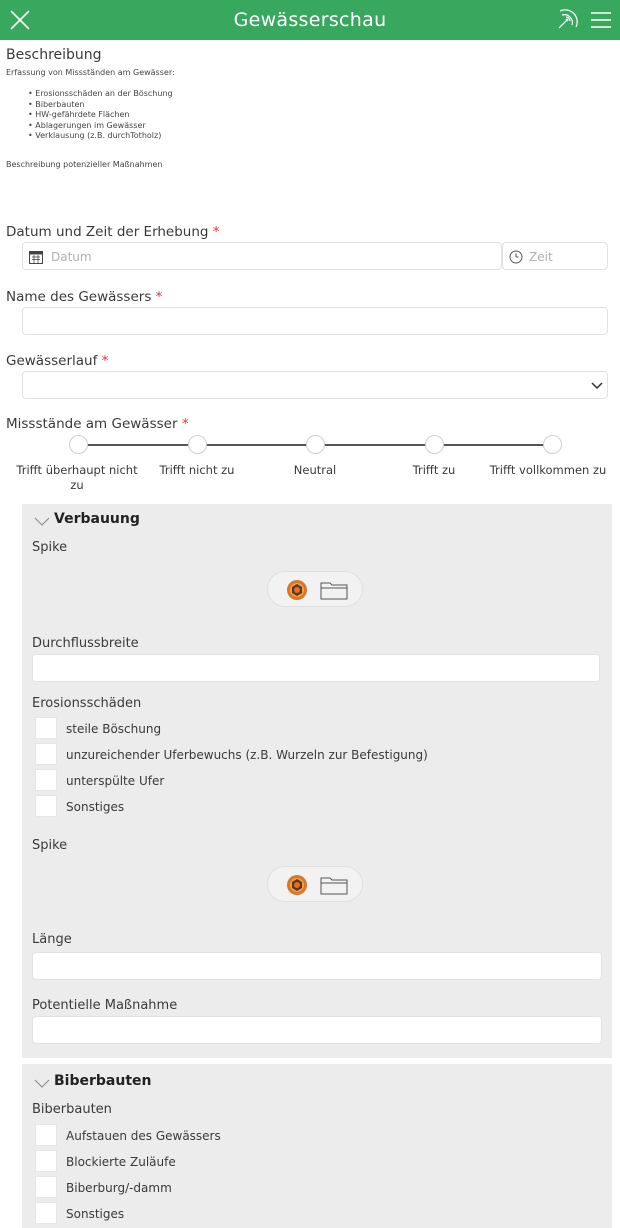  I want to click on water-course-select, so click(315, 385).